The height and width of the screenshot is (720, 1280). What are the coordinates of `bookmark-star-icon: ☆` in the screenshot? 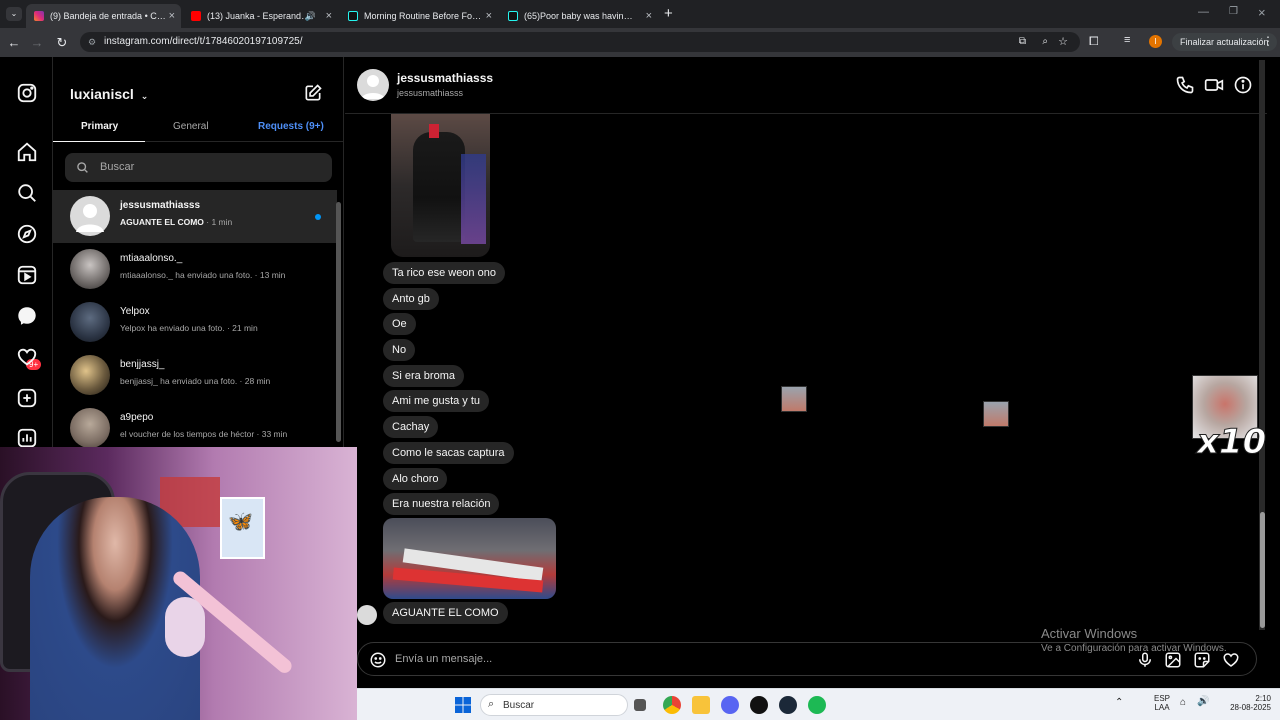 It's located at (1063, 42).